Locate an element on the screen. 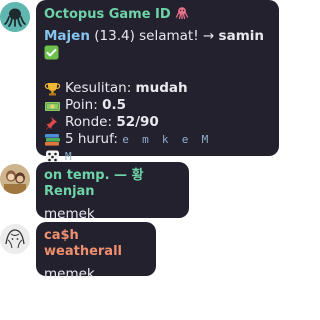  renjan-message-bubble: on temp. — 황 Renjan memek is located at coordinates (112, 192).